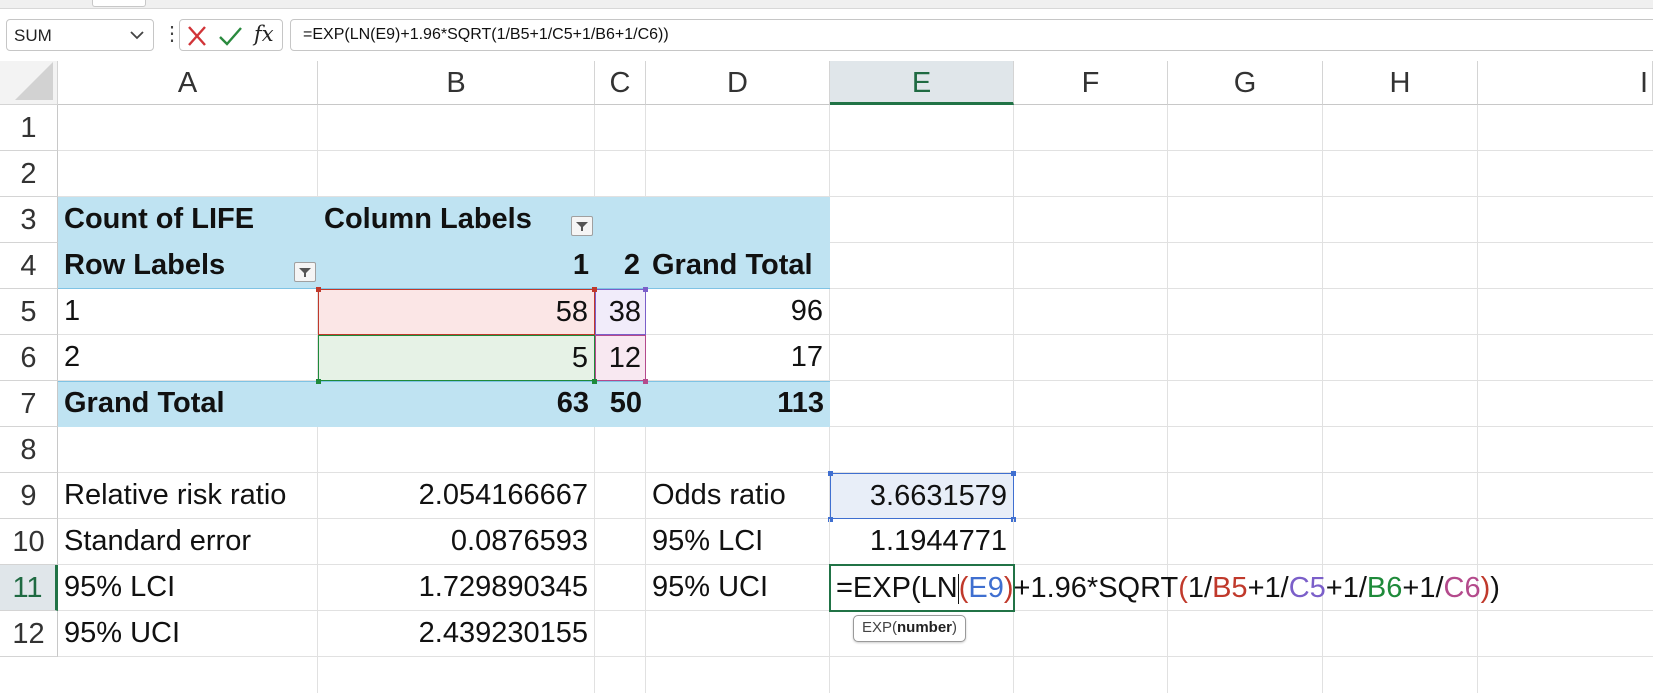 This screenshot has height=693, width=1653. What do you see at coordinates (738, 358) in the screenshot?
I see `cell-d6: 17` at bounding box center [738, 358].